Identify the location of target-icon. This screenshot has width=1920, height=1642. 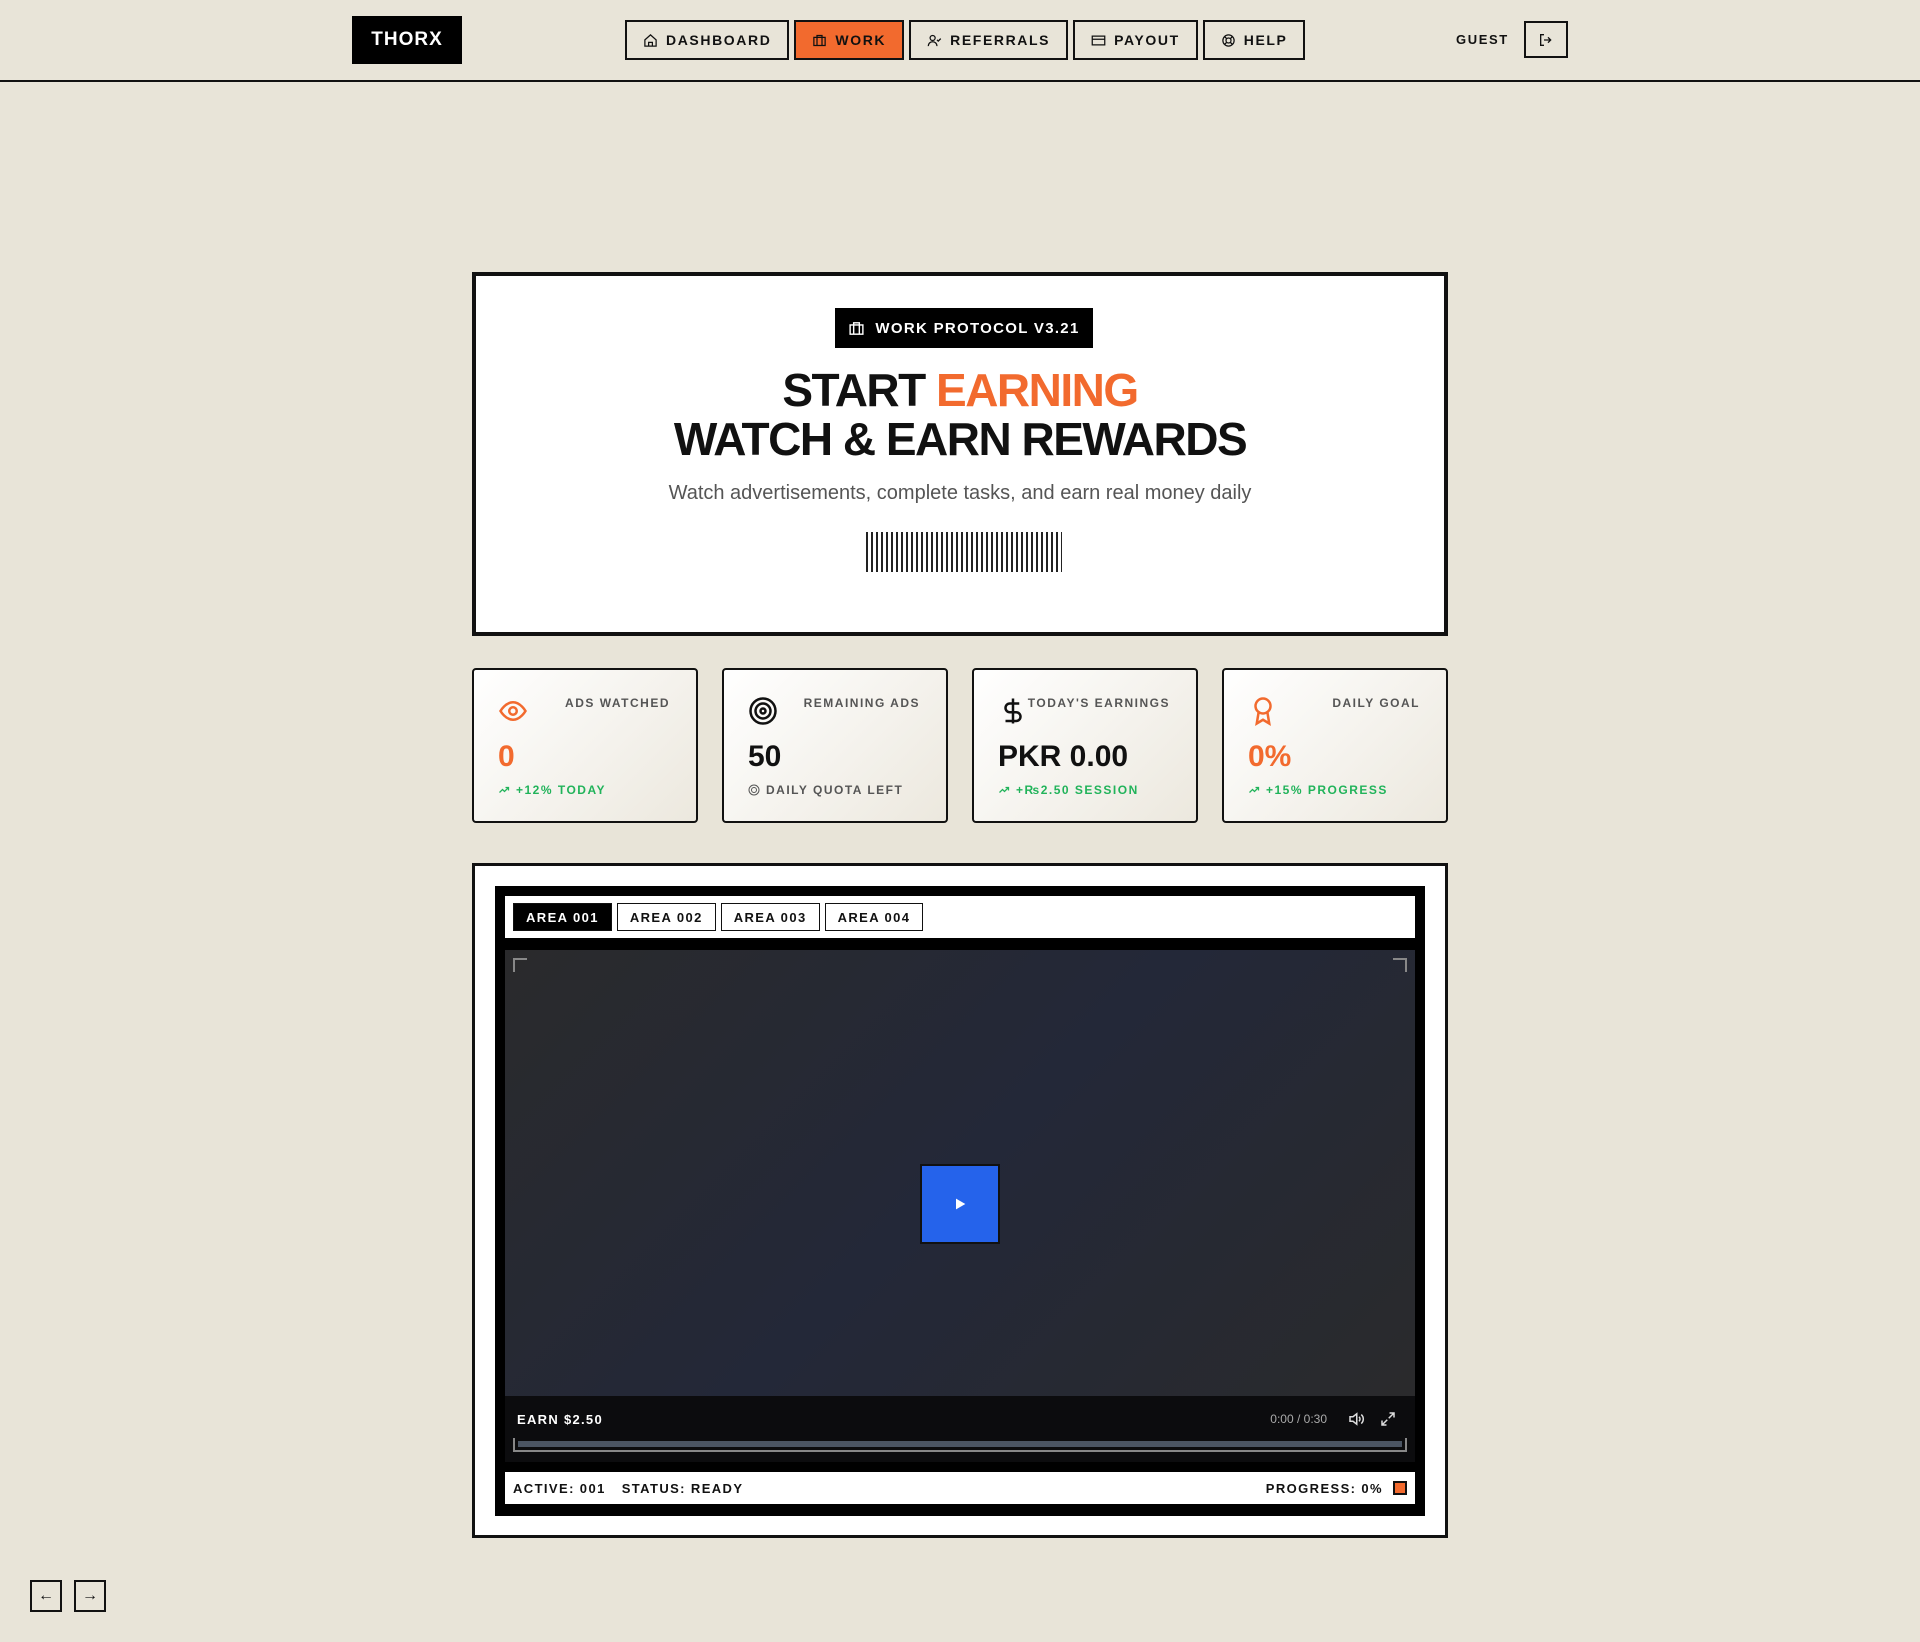
(763, 711).